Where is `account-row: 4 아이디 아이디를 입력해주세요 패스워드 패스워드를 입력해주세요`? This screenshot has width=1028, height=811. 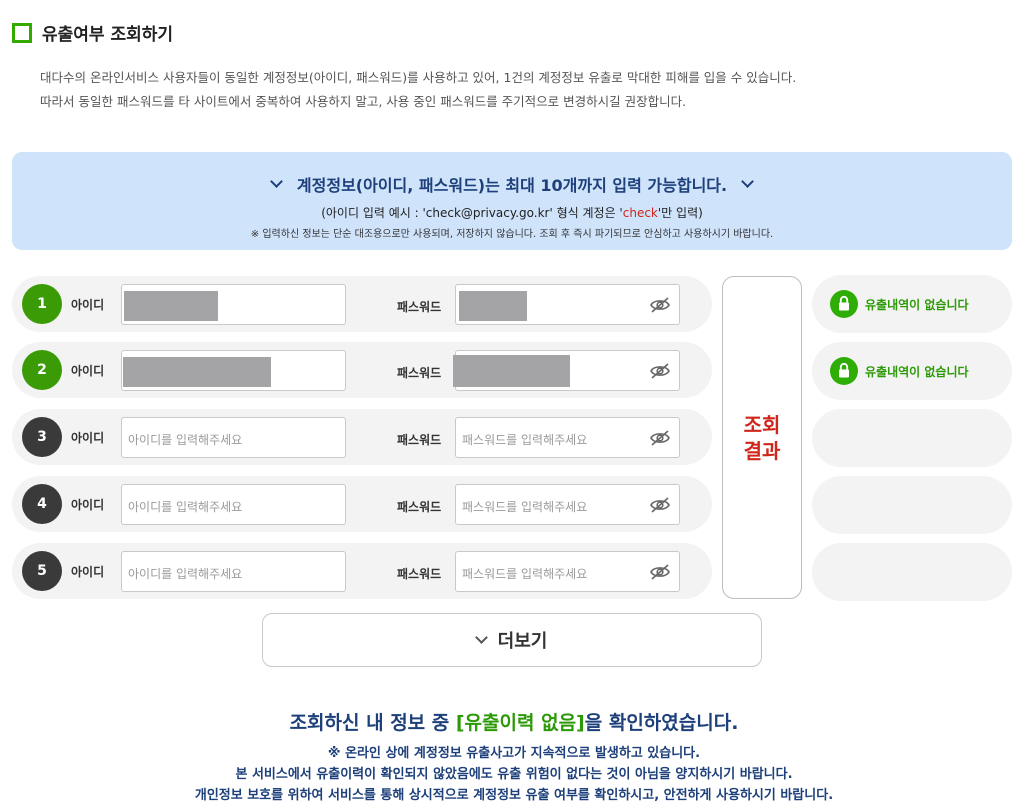 account-row: 4 아이디 아이디를 입력해주세요 패스워드 패스워드를 입력해주세요 is located at coordinates (362, 504).